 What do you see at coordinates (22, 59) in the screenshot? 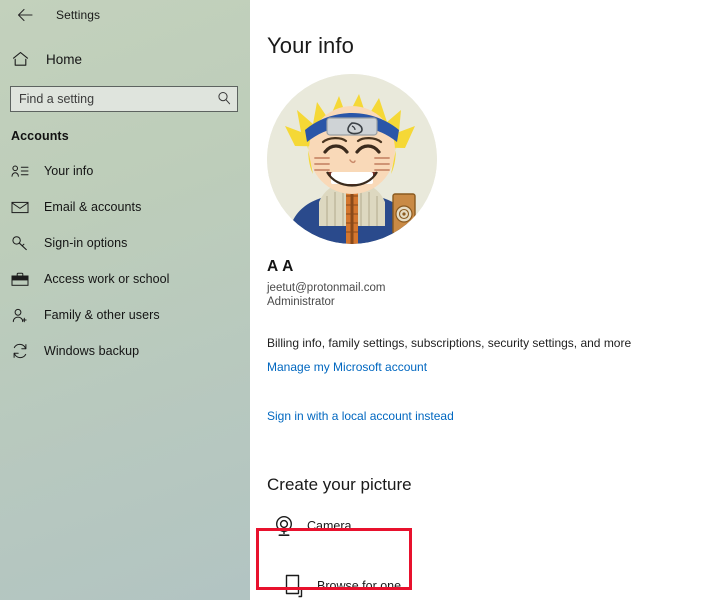
I see `home-icon` at bounding box center [22, 59].